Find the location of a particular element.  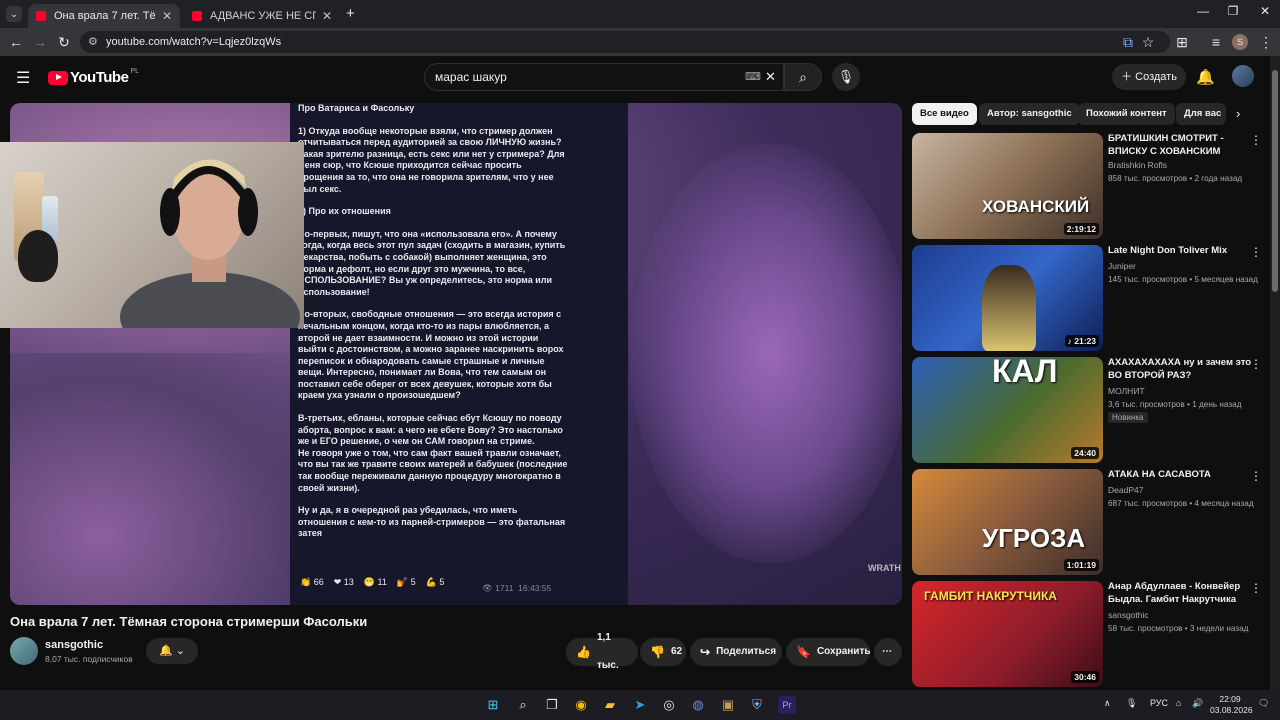

close-window-icon: ✕ is located at coordinates (1265, 11).